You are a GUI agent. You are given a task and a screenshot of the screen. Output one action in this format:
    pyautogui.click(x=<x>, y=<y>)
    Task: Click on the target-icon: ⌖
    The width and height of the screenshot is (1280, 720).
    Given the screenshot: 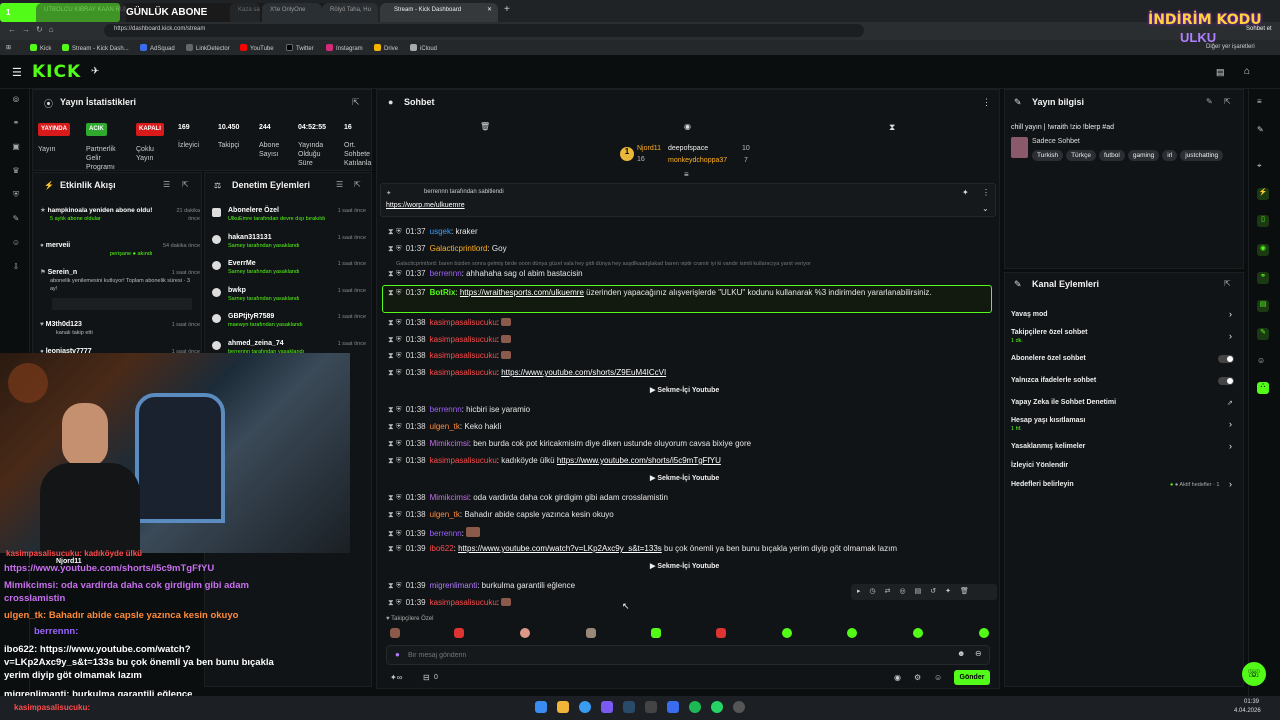 What is the action you would take?
    pyautogui.click(x=1259, y=166)
    